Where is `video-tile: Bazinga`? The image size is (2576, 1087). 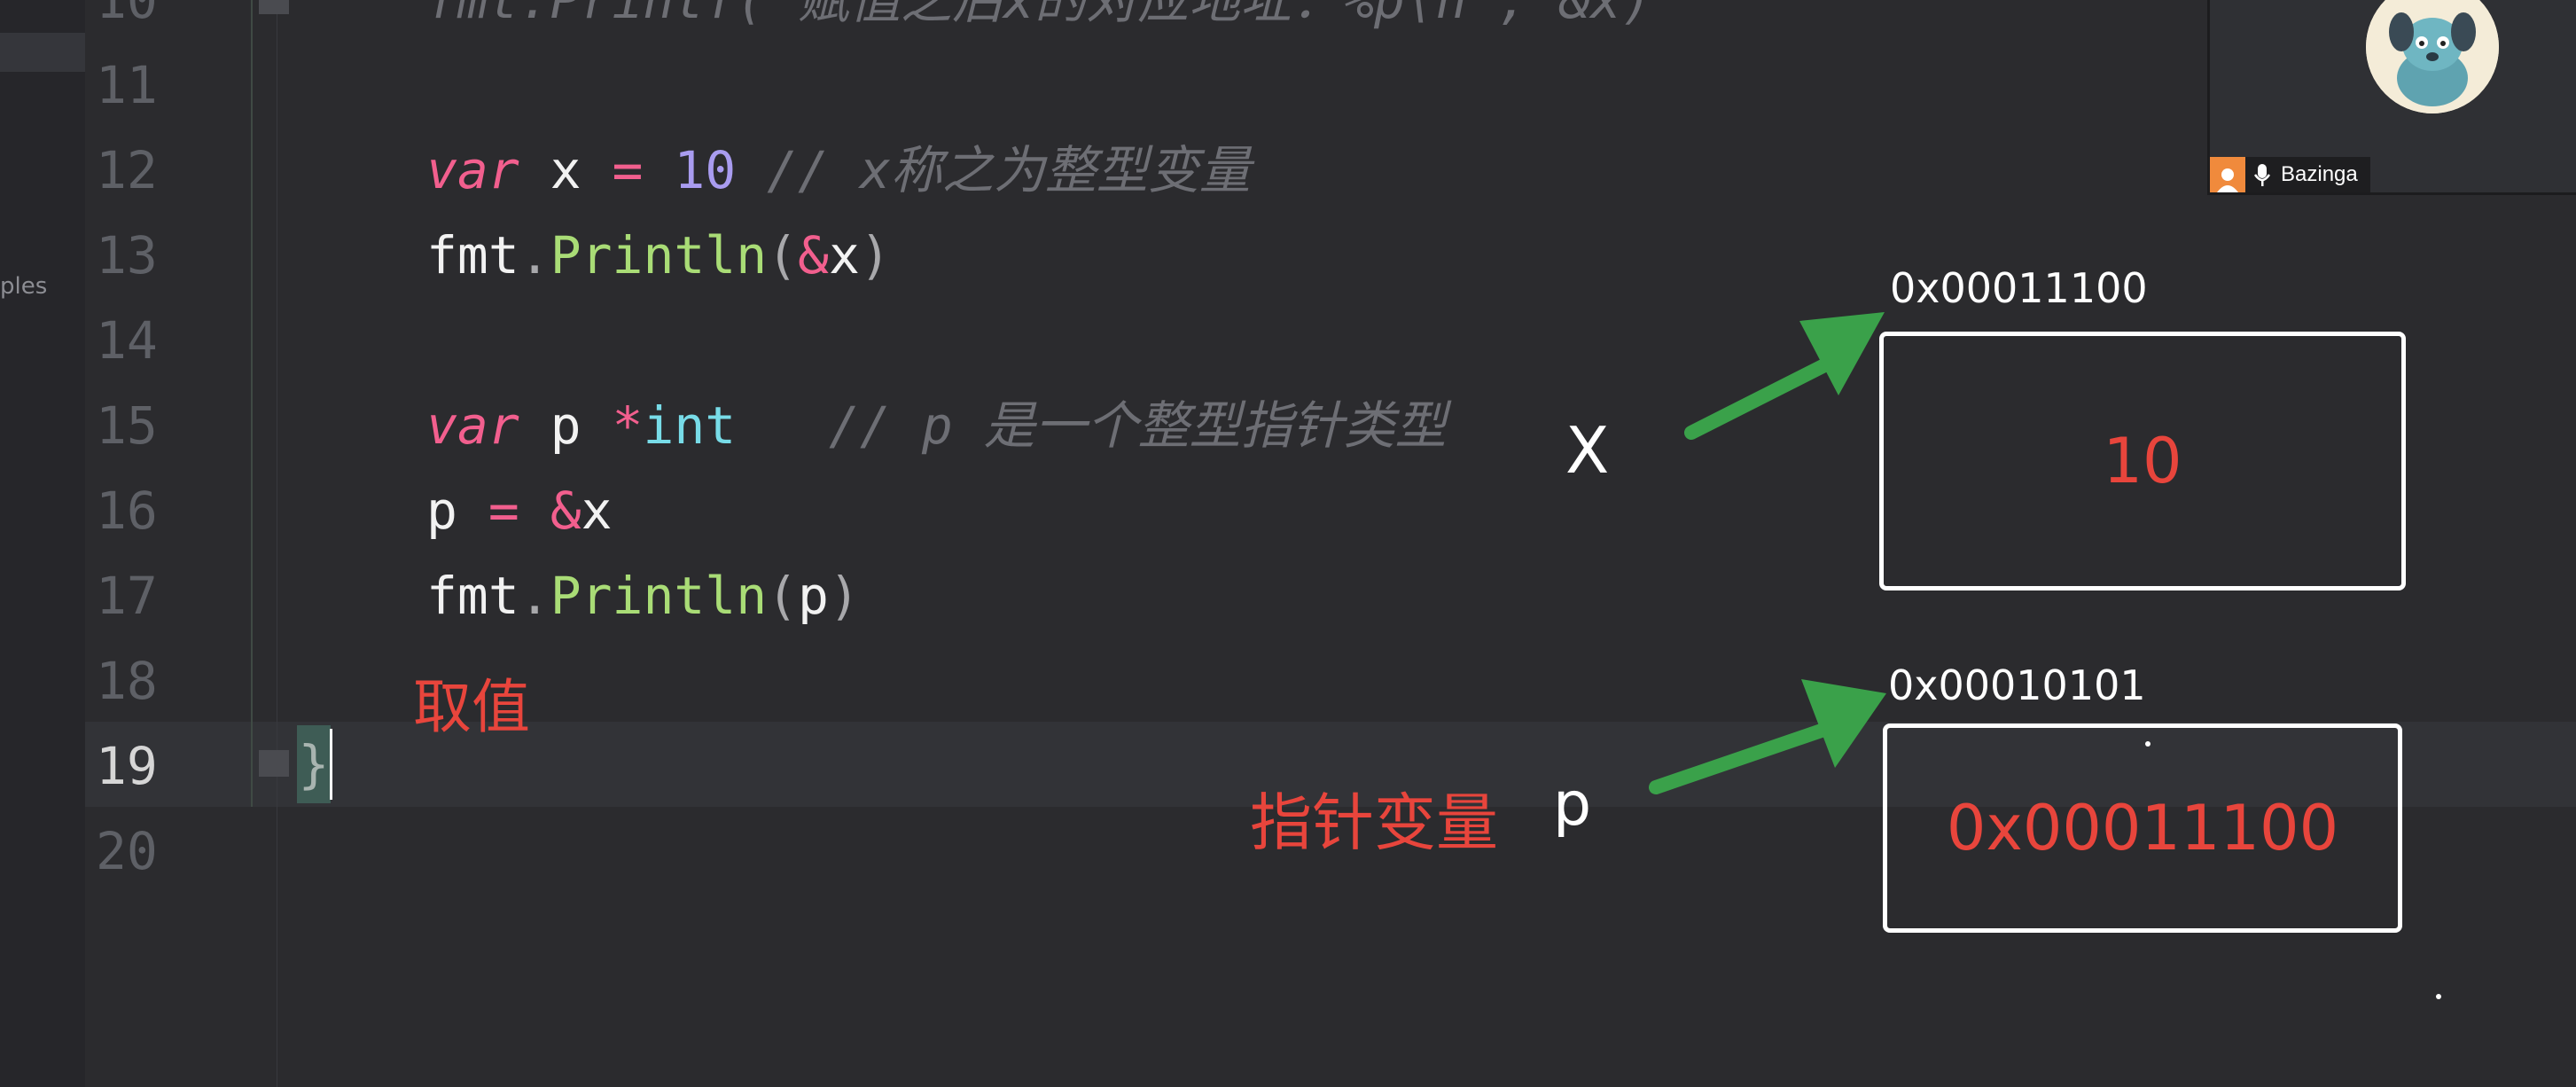
video-tile: Bazinga is located at coordinates (2391, 97).